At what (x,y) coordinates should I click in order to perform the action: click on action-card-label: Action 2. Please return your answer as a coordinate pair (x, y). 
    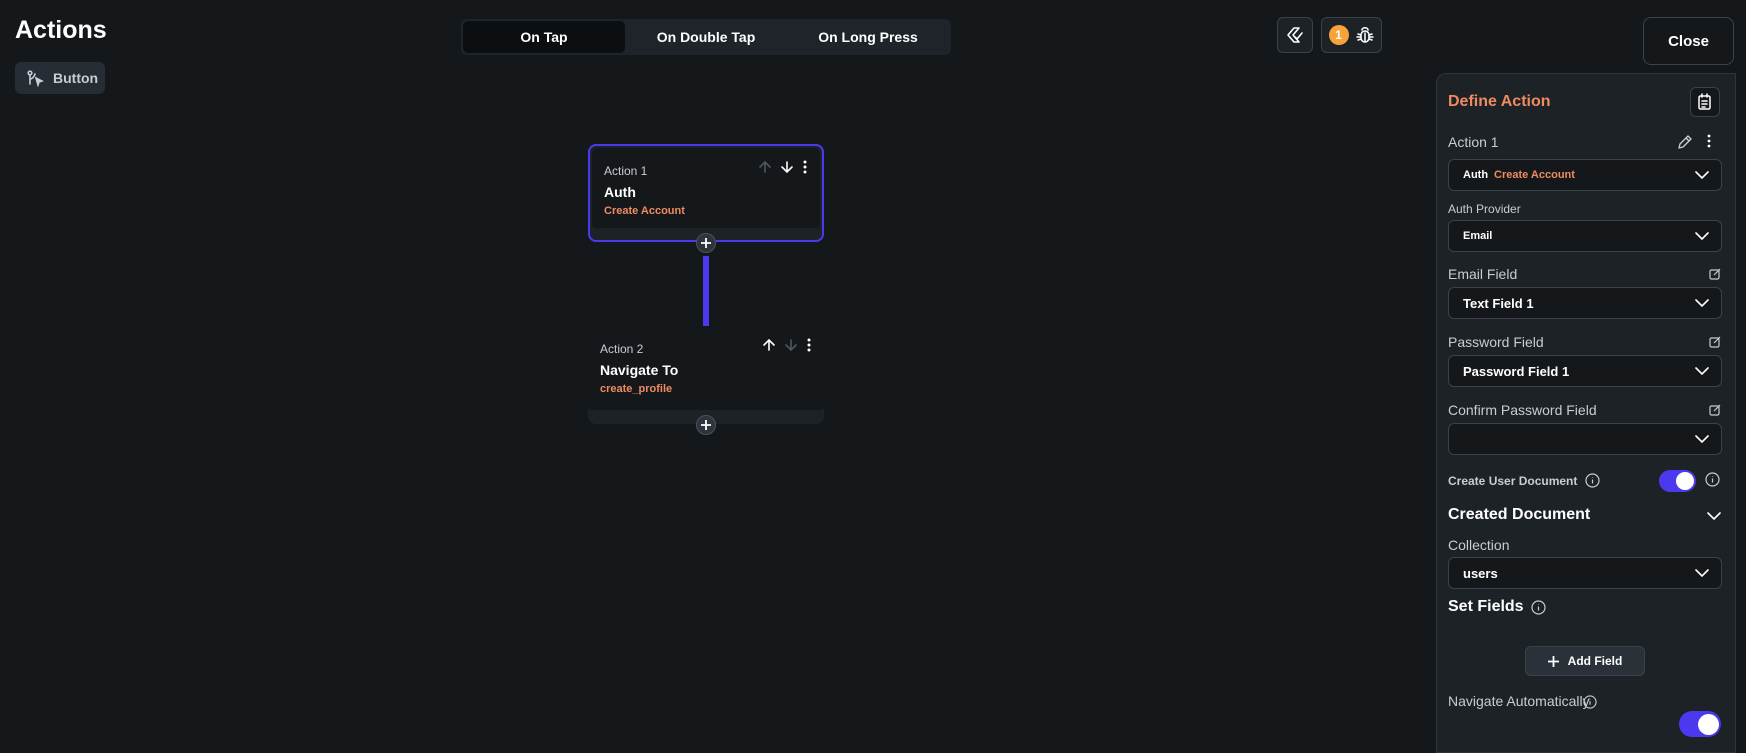
    Looking at the image, I should click on (622, 349).